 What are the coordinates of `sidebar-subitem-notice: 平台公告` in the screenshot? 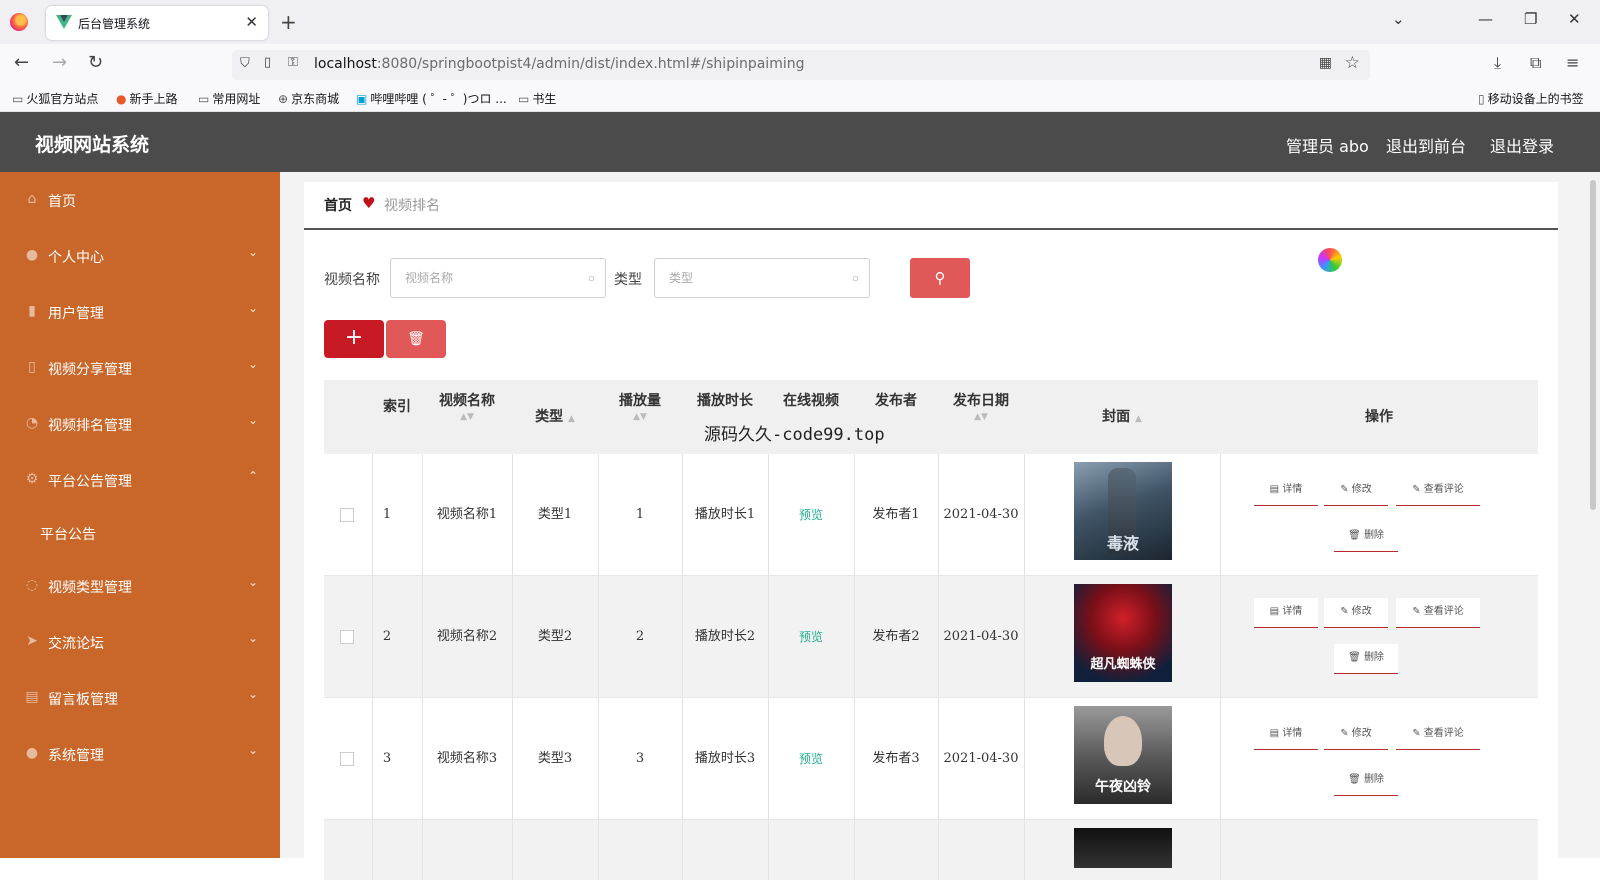 It's located at (140, 533).